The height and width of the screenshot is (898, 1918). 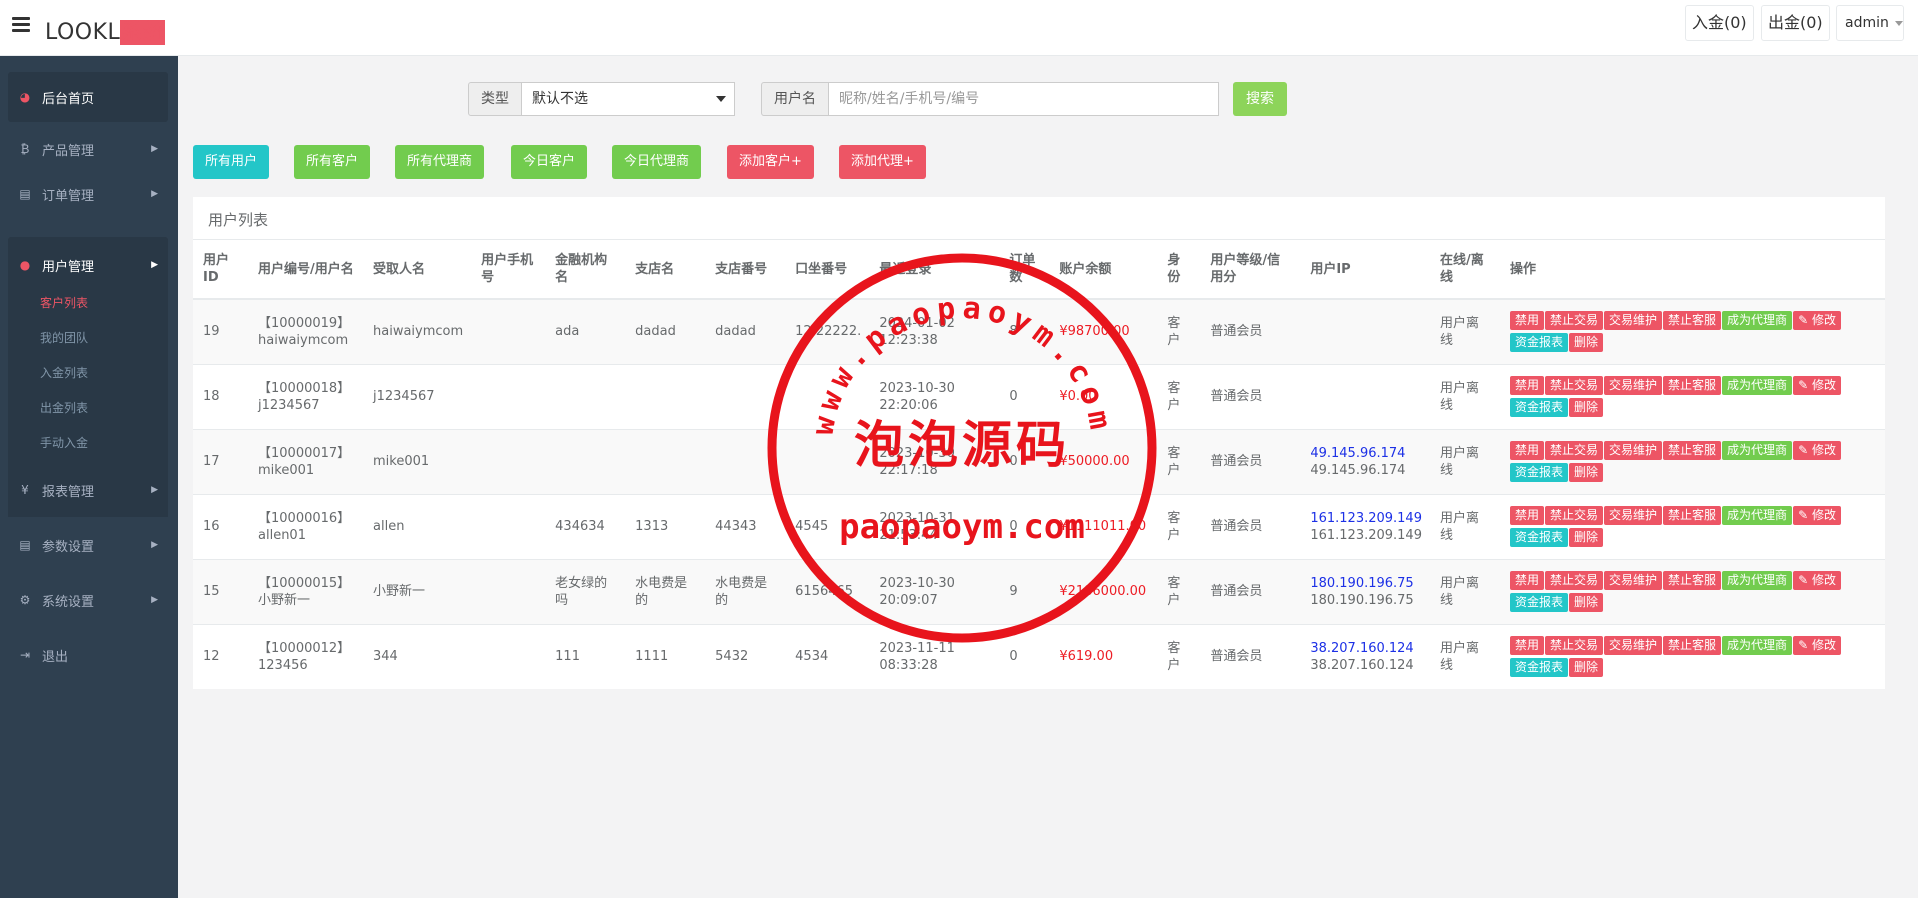 What do you see at coordinates (1870, 23) in the screenshot?
I see `admin-dropdown: admin` at bounding box center [1870, 23].